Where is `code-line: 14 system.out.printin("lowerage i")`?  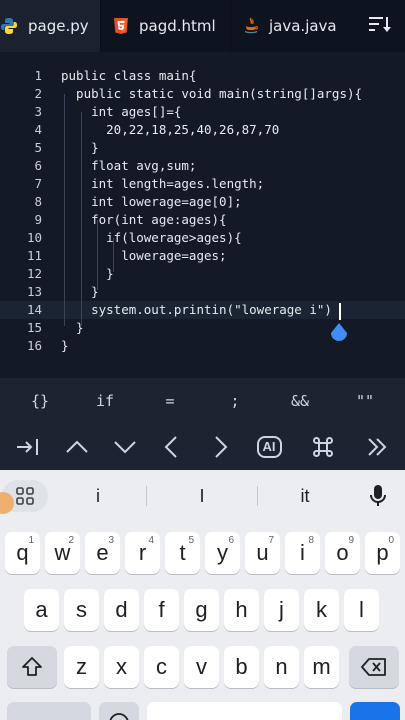 code-line: 14 system.out.printin("lowerage i") is located at coordinates (202, 310).